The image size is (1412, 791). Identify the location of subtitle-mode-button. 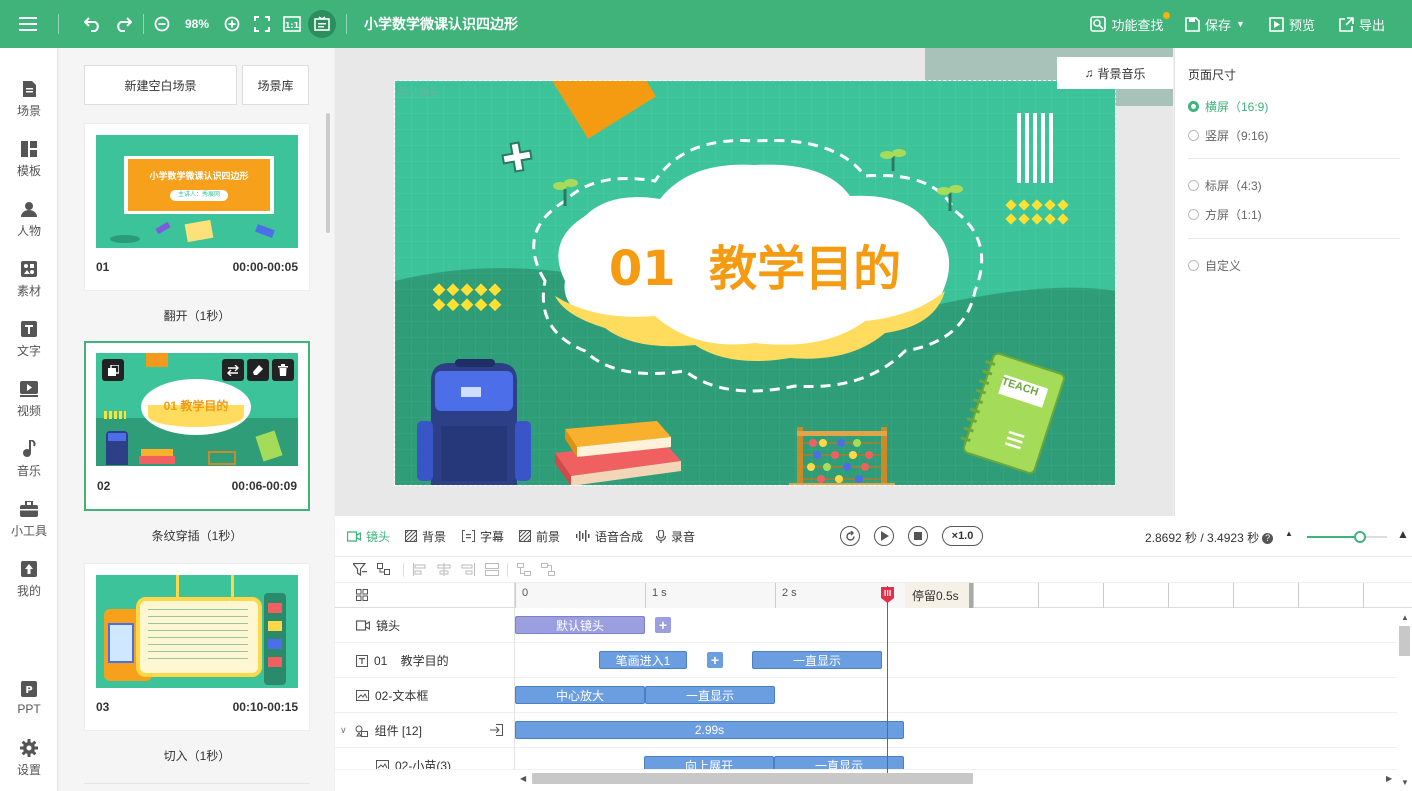
(322, 24).